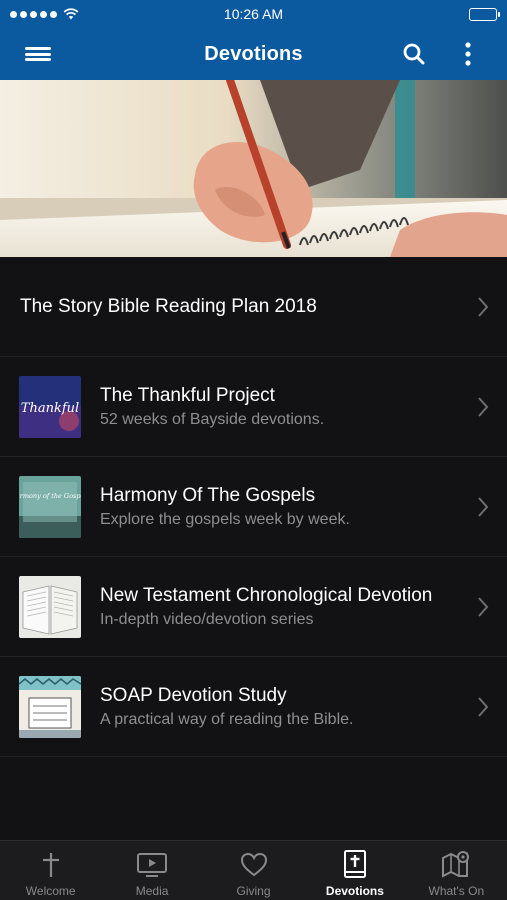  What do you see at coordinates (207, 619) in the screenshot?
I see `list-item-subtitle: In-depth video/devotion series` at bounding box center [207, 619].